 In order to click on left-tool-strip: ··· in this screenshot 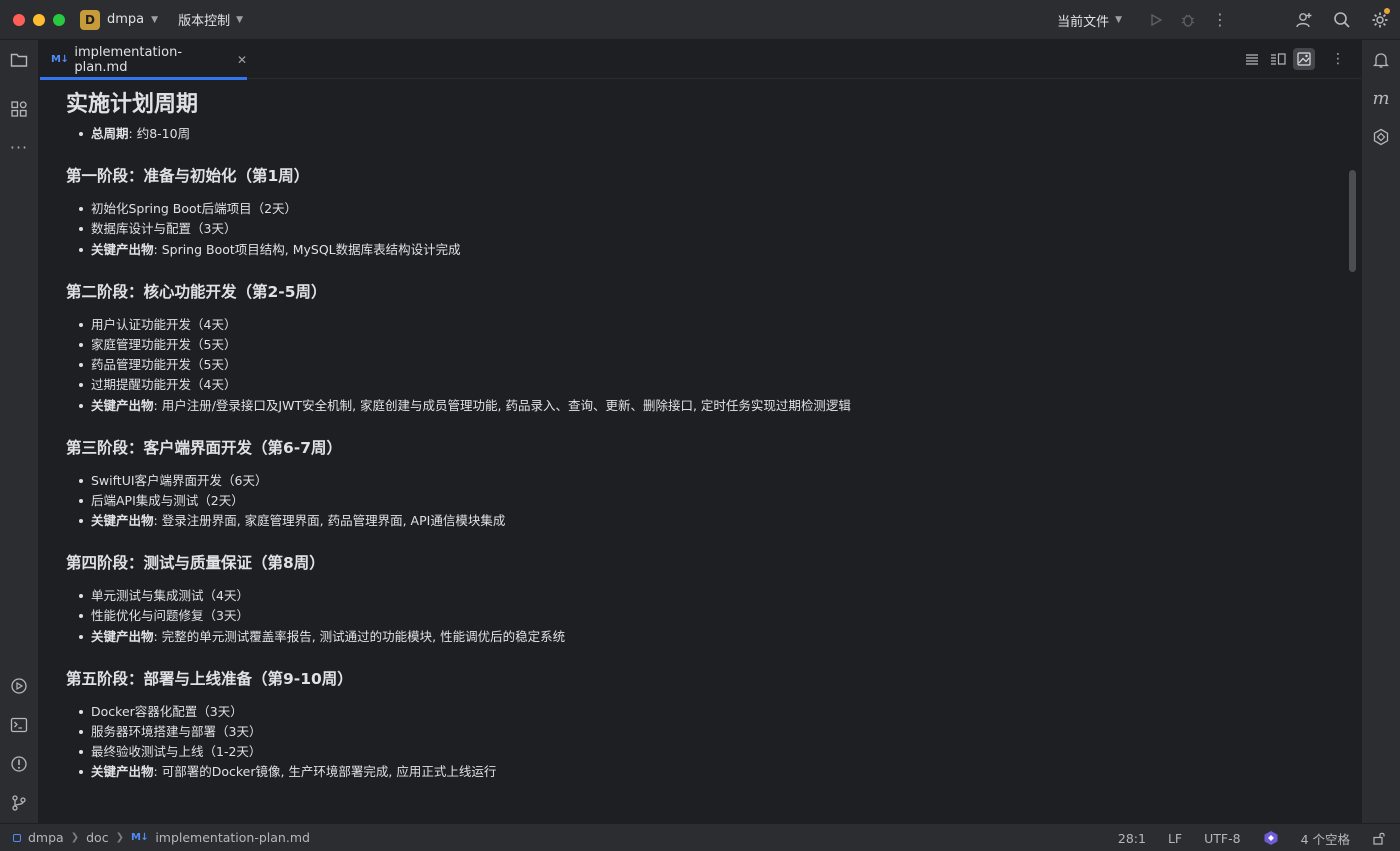, I will do `click(19, 431)`.